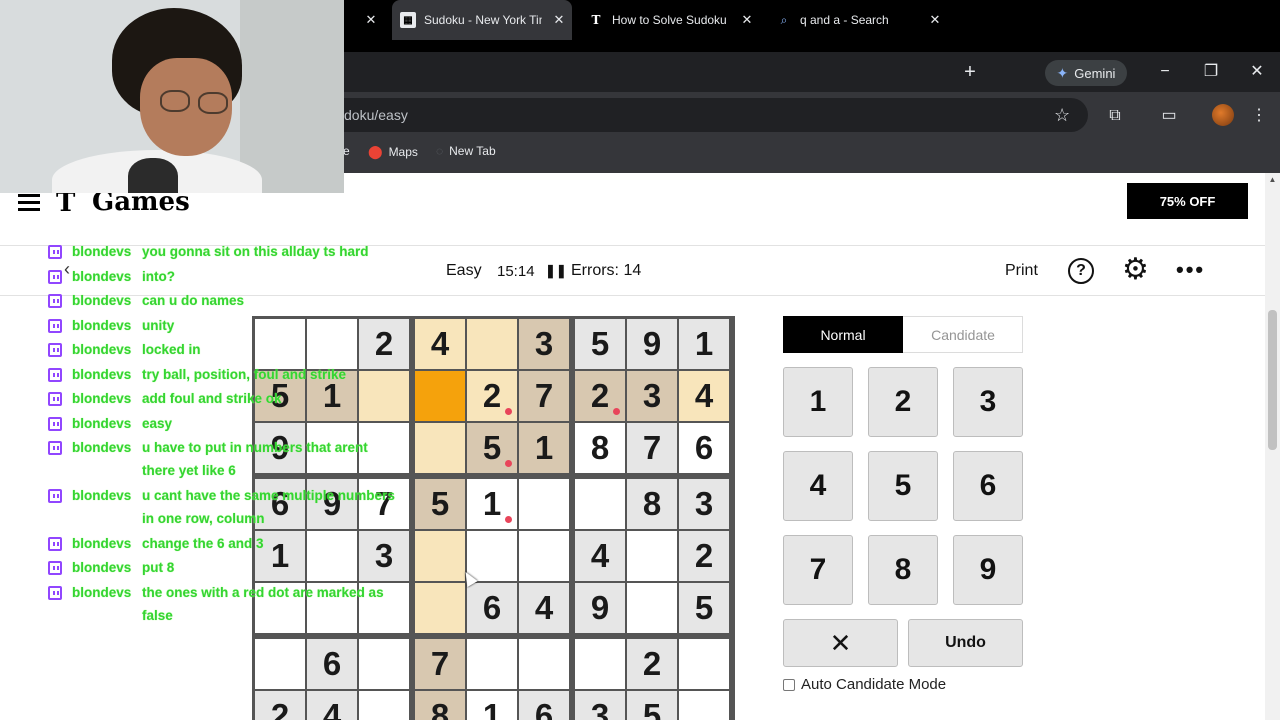  What do you see at coordinates (858, 20) in the screenshot?
I see `tab-search: ⌕ q and a - Search ✕` at bounding box center [858, 20].